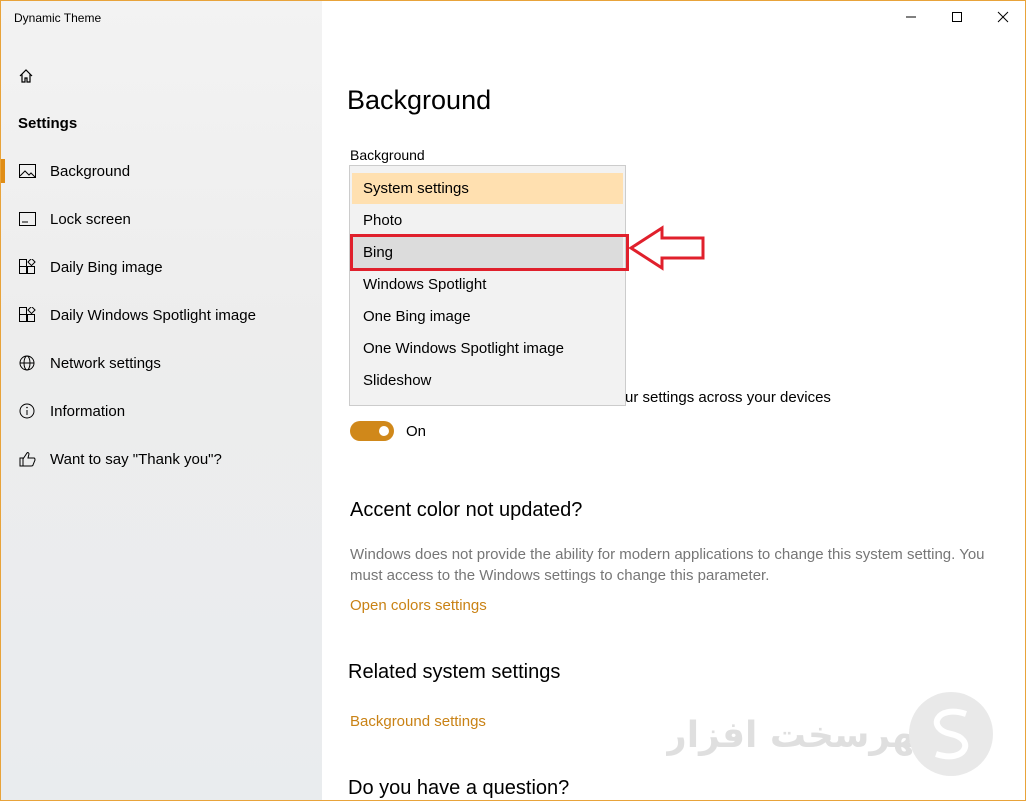 The image size is (1026, 801). What do you see at coordinates (106, 267) in the screenshot?
I see `sidebar-item-label: Daily Bing image` at bounding box center [106, 267].